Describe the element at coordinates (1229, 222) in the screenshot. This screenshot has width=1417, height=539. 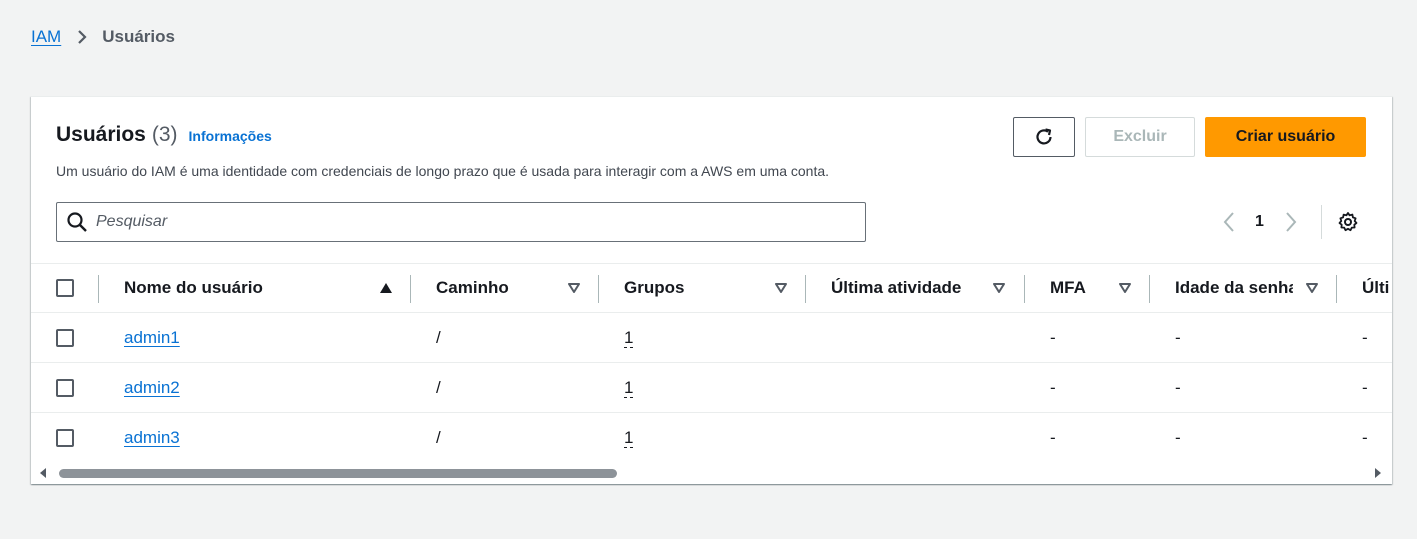
I see `chevron-left-icon` at that location.